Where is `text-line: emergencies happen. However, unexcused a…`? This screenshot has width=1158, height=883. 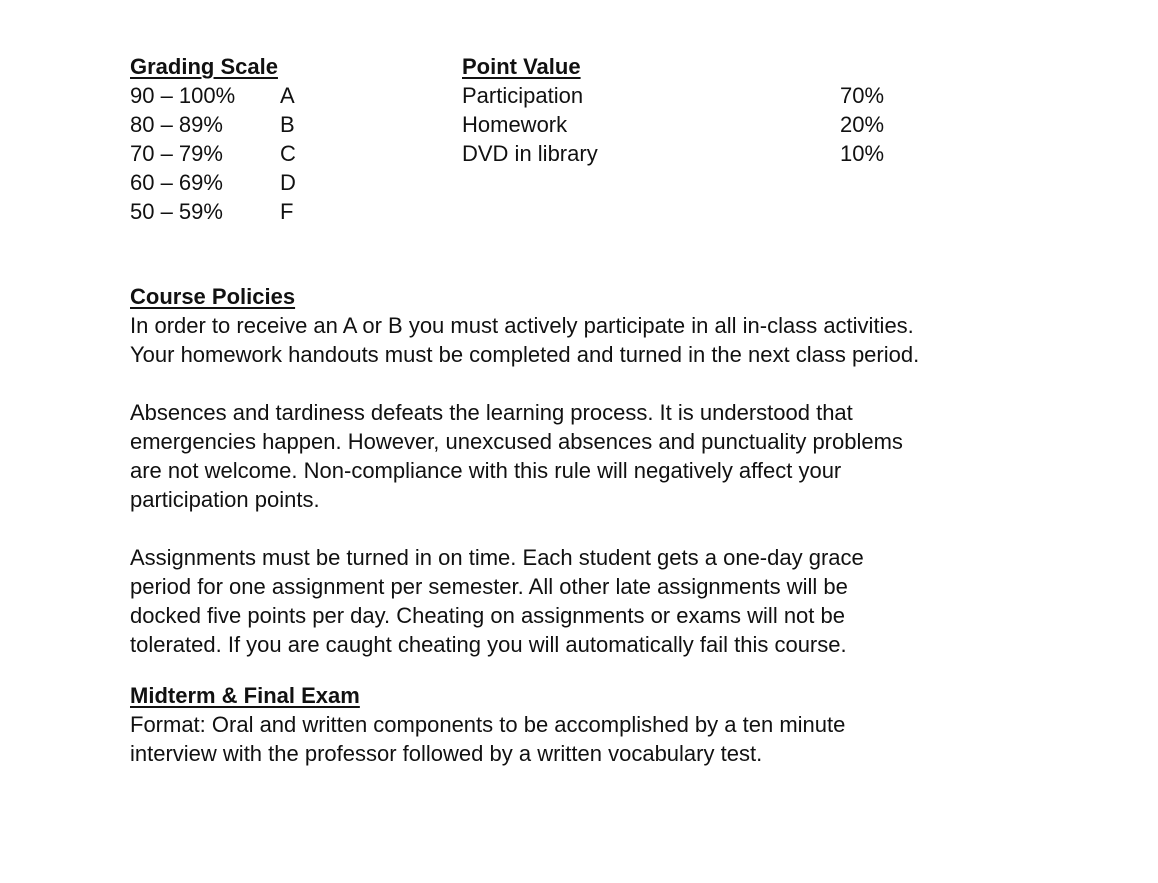
text-line: emergencies happen. However, unexcused a… is located at coordinates (516, 441).